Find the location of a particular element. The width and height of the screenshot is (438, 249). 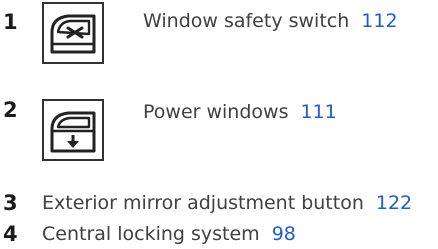

window-safety-switch-icon is located at coordinates (73, 33).